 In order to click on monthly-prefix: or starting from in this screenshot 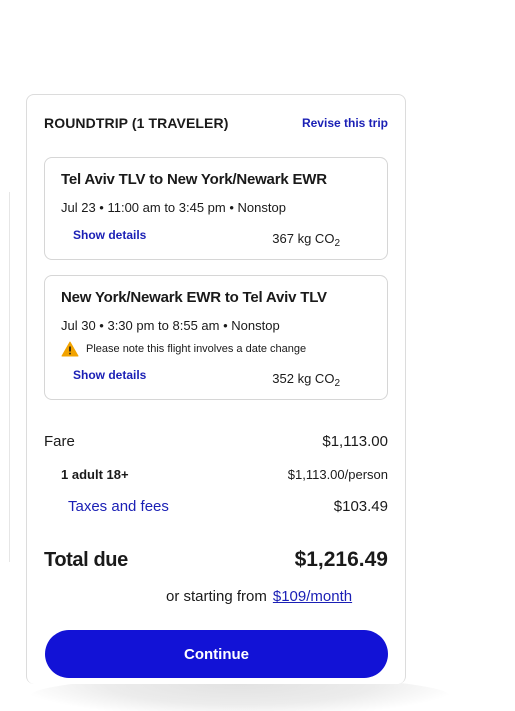, I will do `click(216, 596)`.